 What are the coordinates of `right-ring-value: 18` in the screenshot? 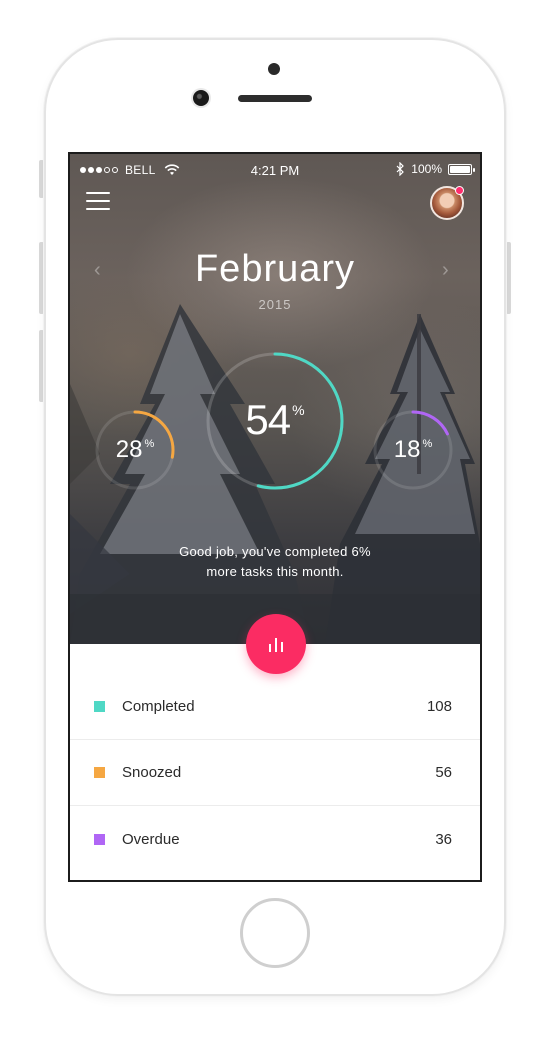 It's located at (407, 449).